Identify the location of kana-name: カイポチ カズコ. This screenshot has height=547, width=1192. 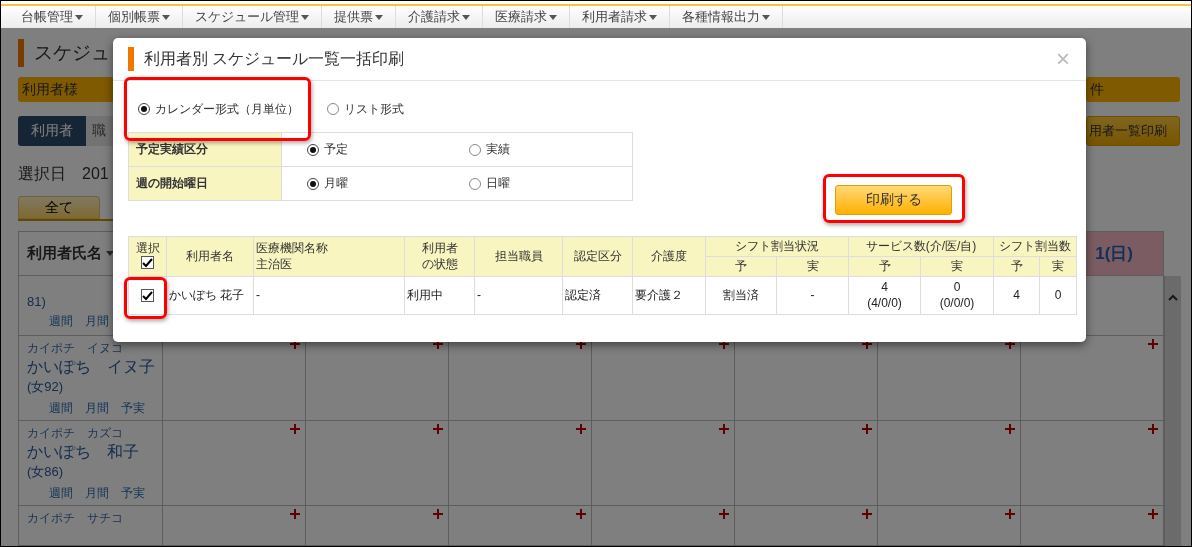
(75, 433).